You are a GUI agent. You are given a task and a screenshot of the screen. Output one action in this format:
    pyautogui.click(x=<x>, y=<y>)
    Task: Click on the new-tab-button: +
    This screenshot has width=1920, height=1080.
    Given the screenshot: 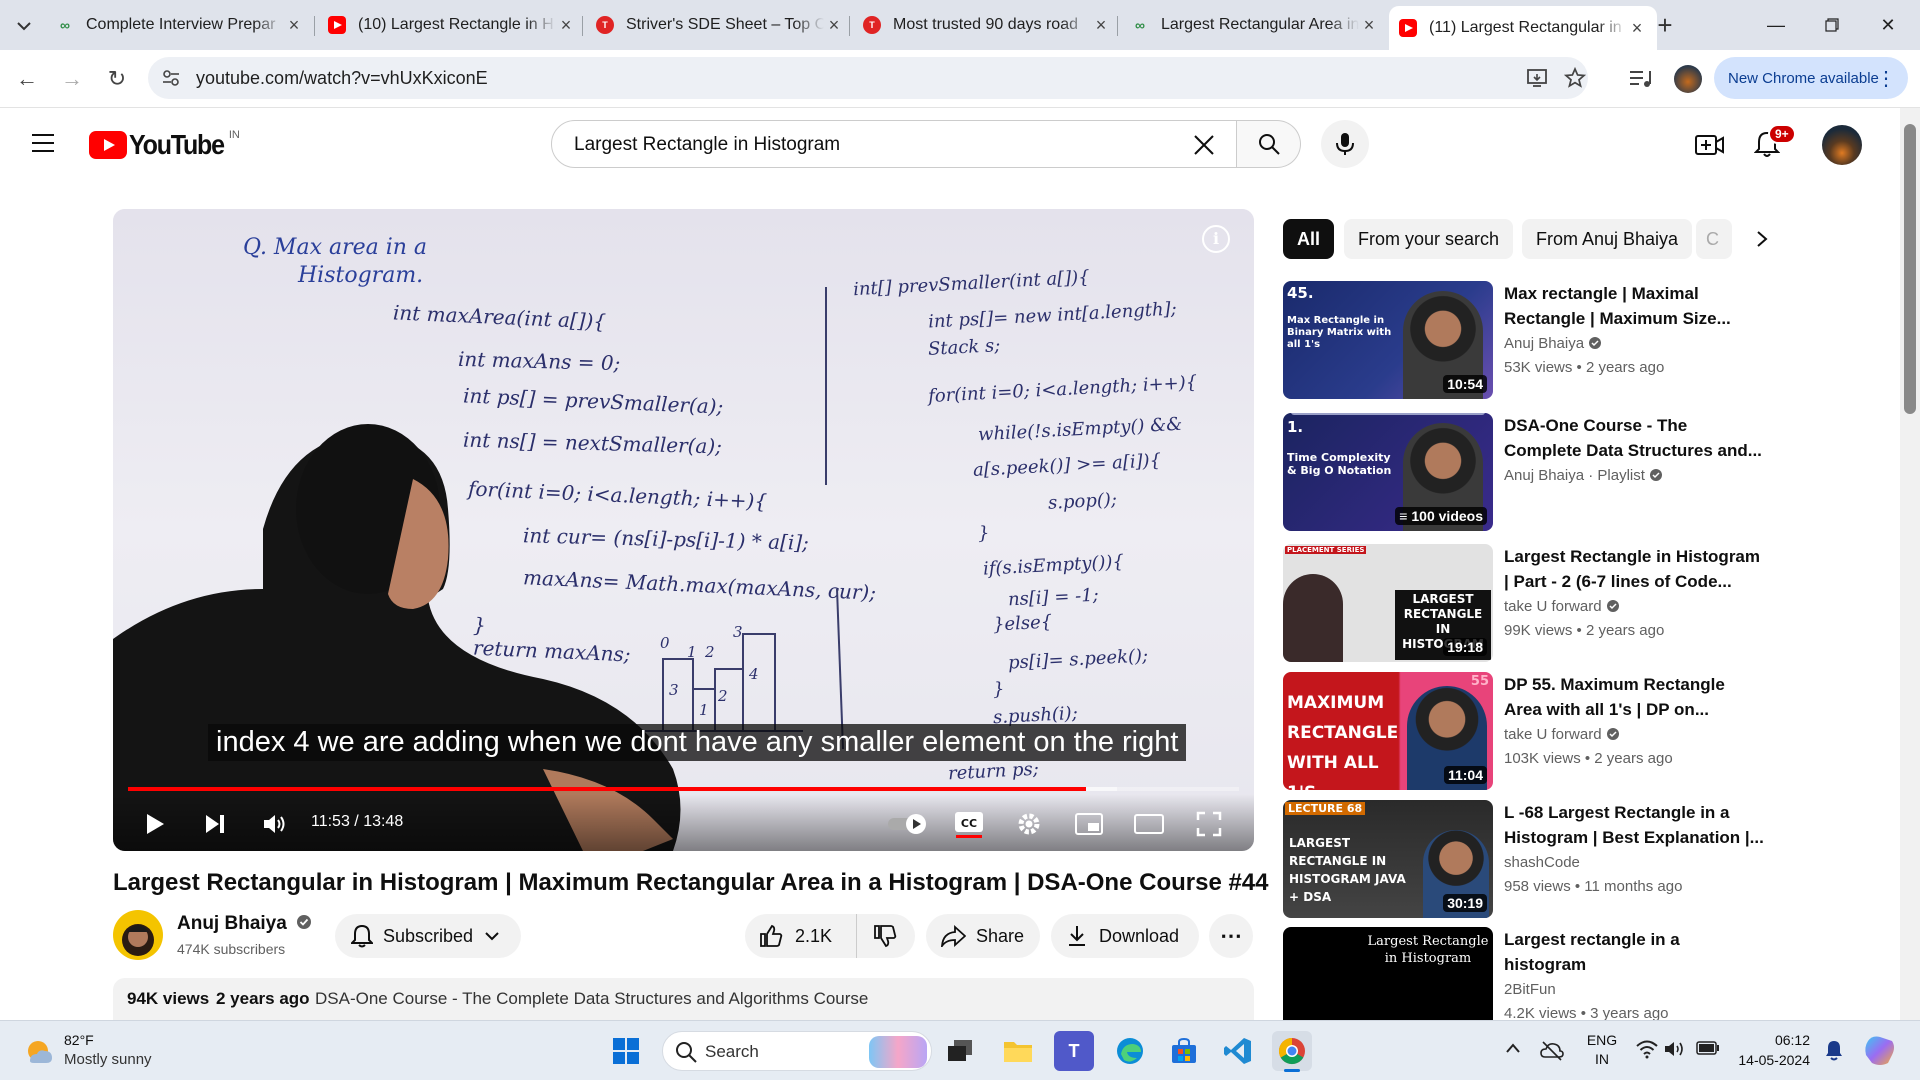 What is the action you would take?
    pyautogui.click(x=1665, y=25)
    